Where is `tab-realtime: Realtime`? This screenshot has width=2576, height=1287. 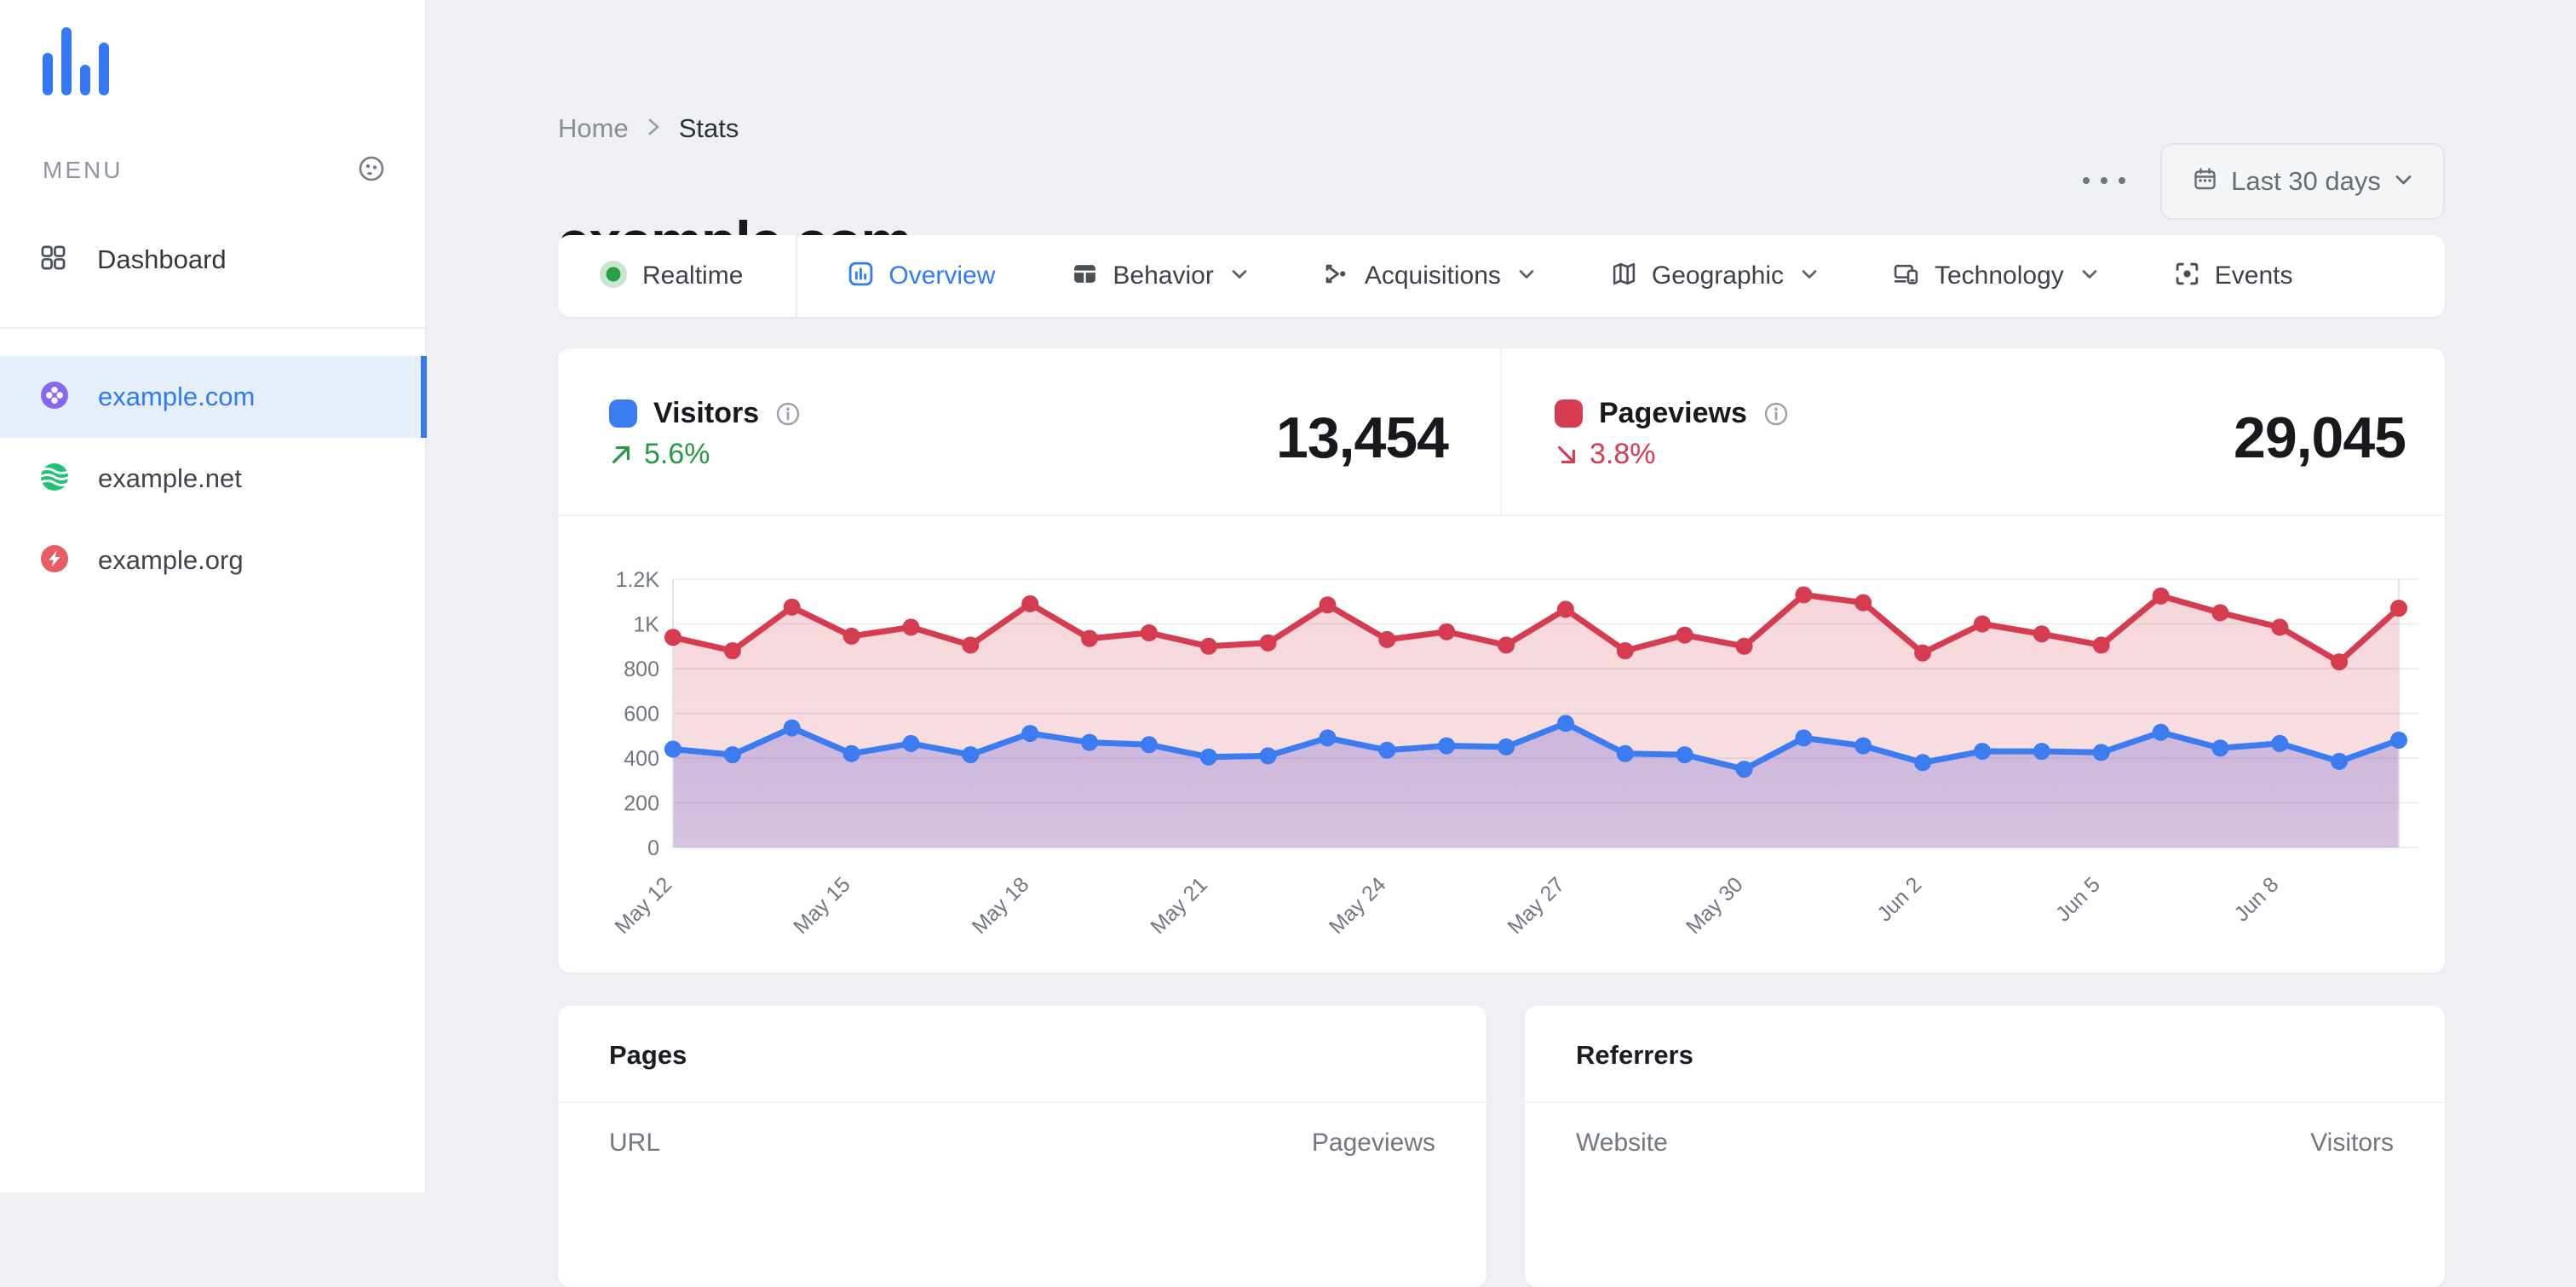 tab-realtime: Realtime is located at coordinates (671, 276).